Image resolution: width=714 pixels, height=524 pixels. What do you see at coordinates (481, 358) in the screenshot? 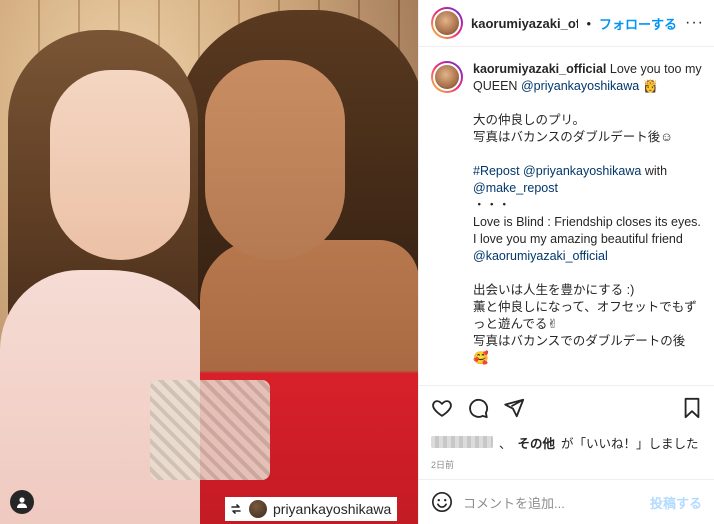
I see `caption-emoji-2: 🥰` at bounding box center [481, 358].